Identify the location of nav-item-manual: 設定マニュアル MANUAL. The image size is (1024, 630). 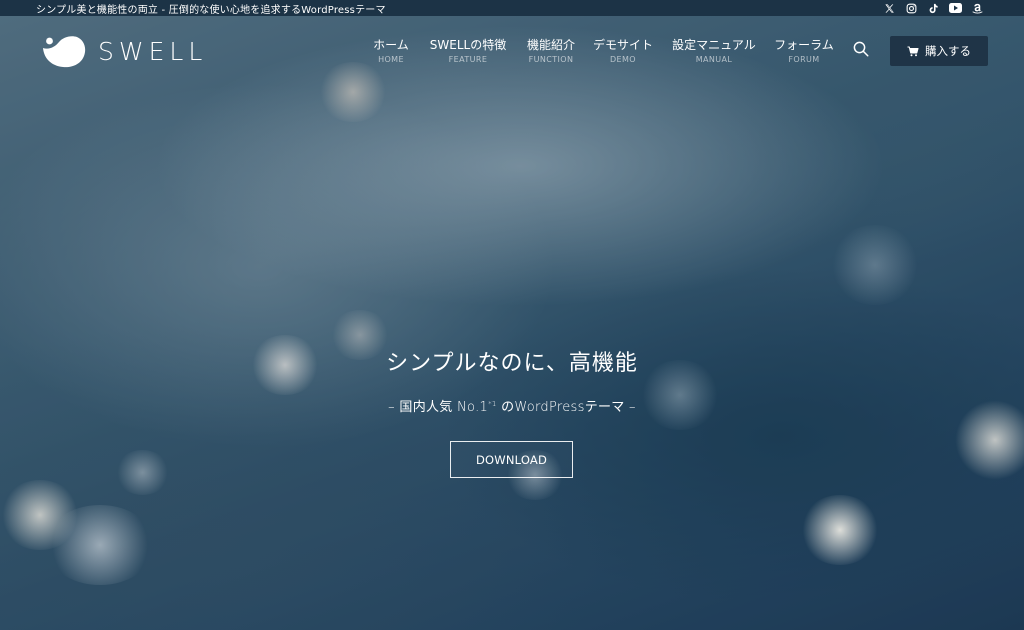
(714, 51).